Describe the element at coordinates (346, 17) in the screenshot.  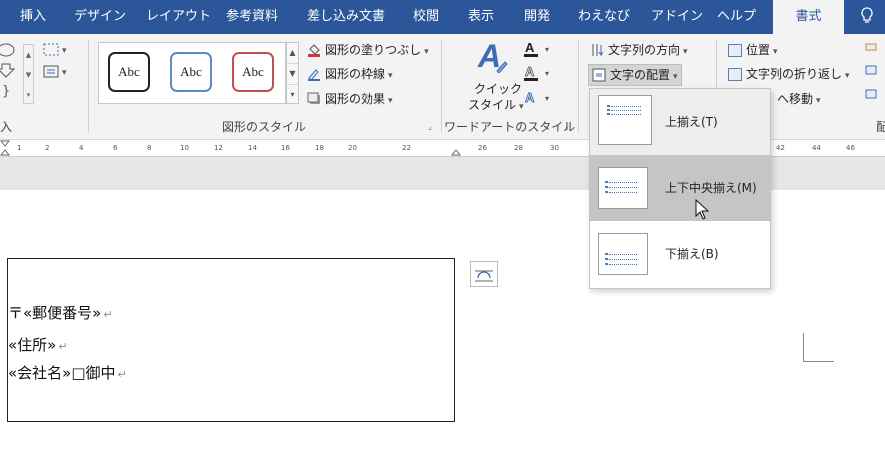
I see `tab-mailings: 差し込み文書` at that location.